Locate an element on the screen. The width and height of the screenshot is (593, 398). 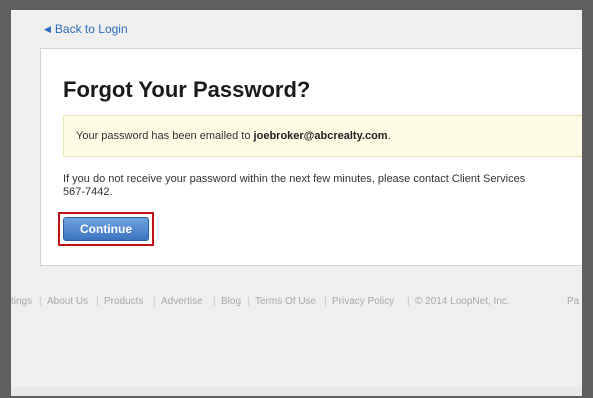
footer-link-listings: tings is located at coordinates (21, 301).